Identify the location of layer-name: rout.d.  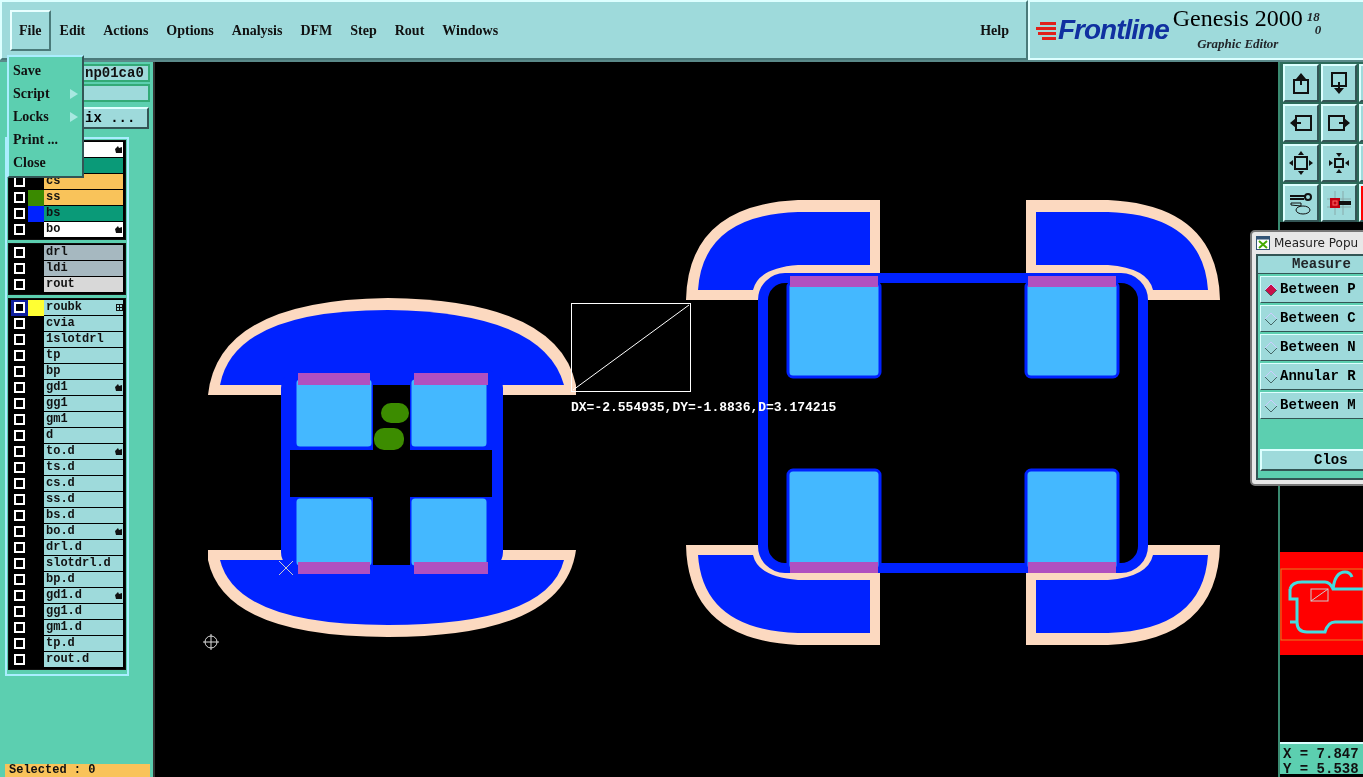
(68, 659).